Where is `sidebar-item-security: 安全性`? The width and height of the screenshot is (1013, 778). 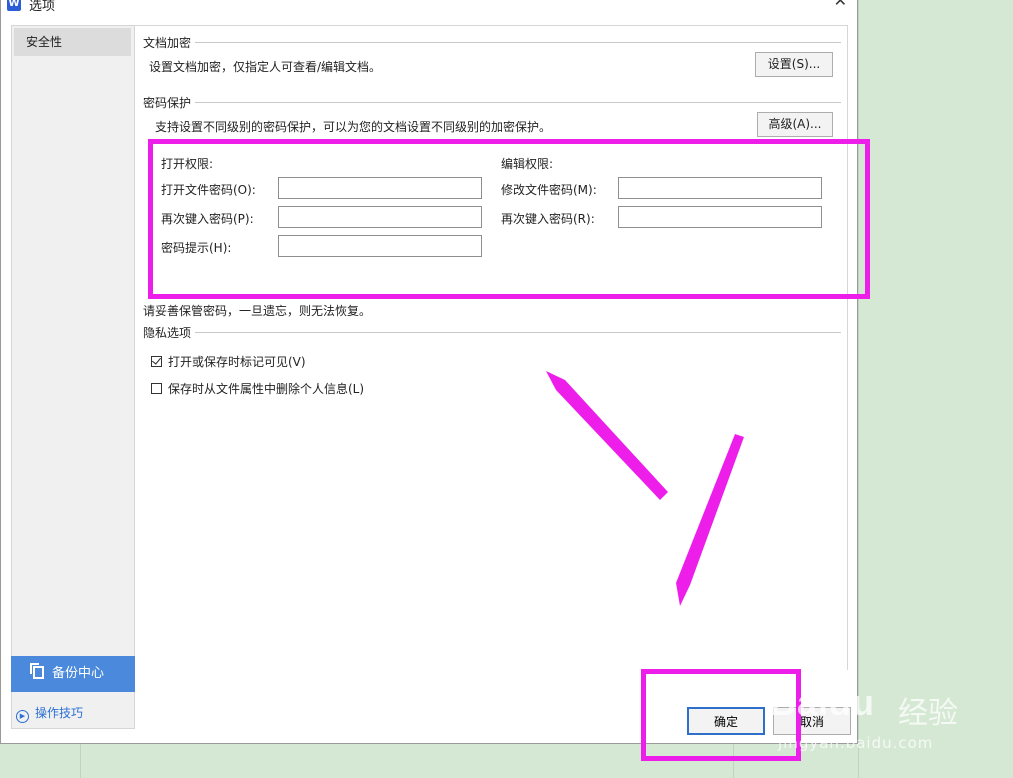
sidebar-item-security: 安全性 is located at coordinates (72, 42).